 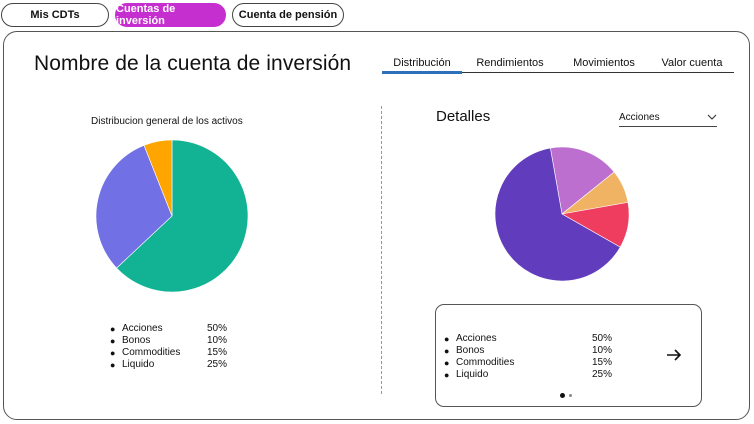 I want to click on select-value: Acciones, so click(x=639, y=117).